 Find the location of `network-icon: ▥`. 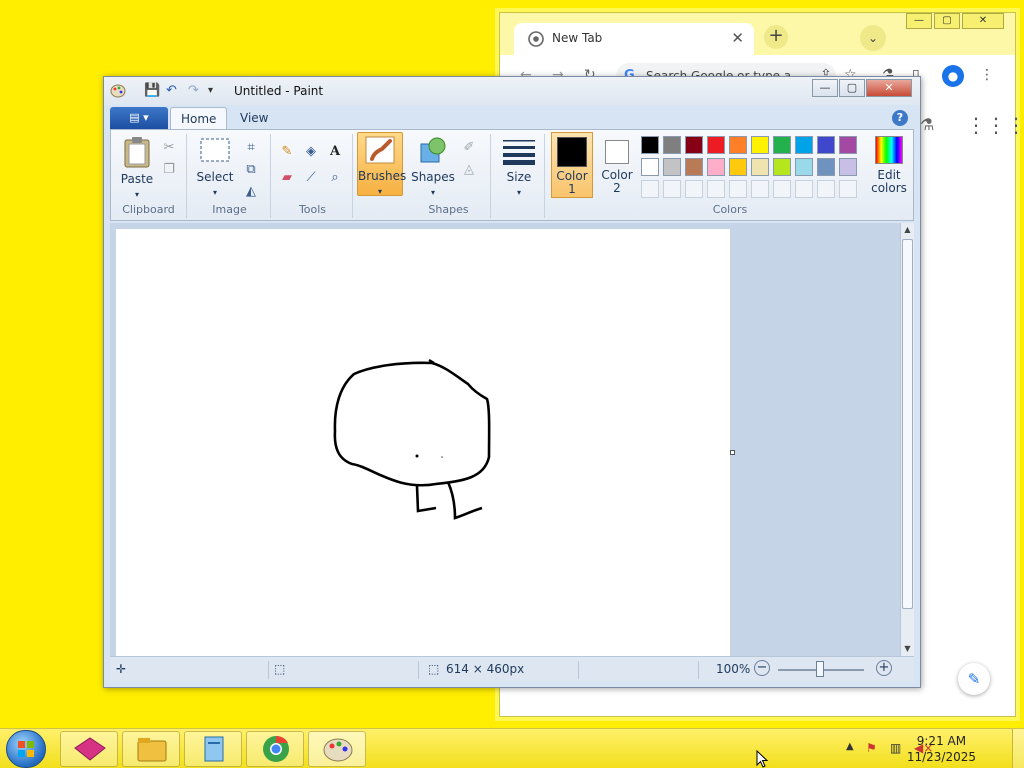

network-icon: ▥ is located at coordinates (895, 748).